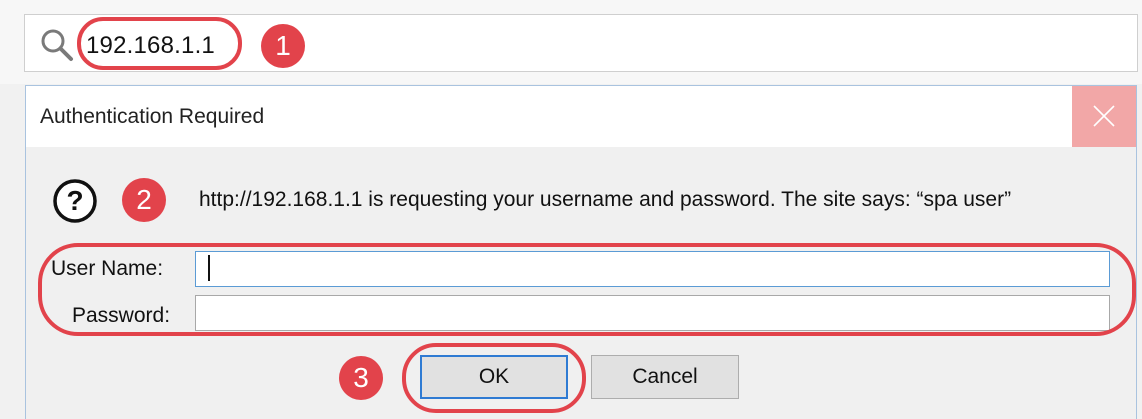  Describe the element at coordinates (209, 268) in the screenshot. I see `text-caret` at that location.